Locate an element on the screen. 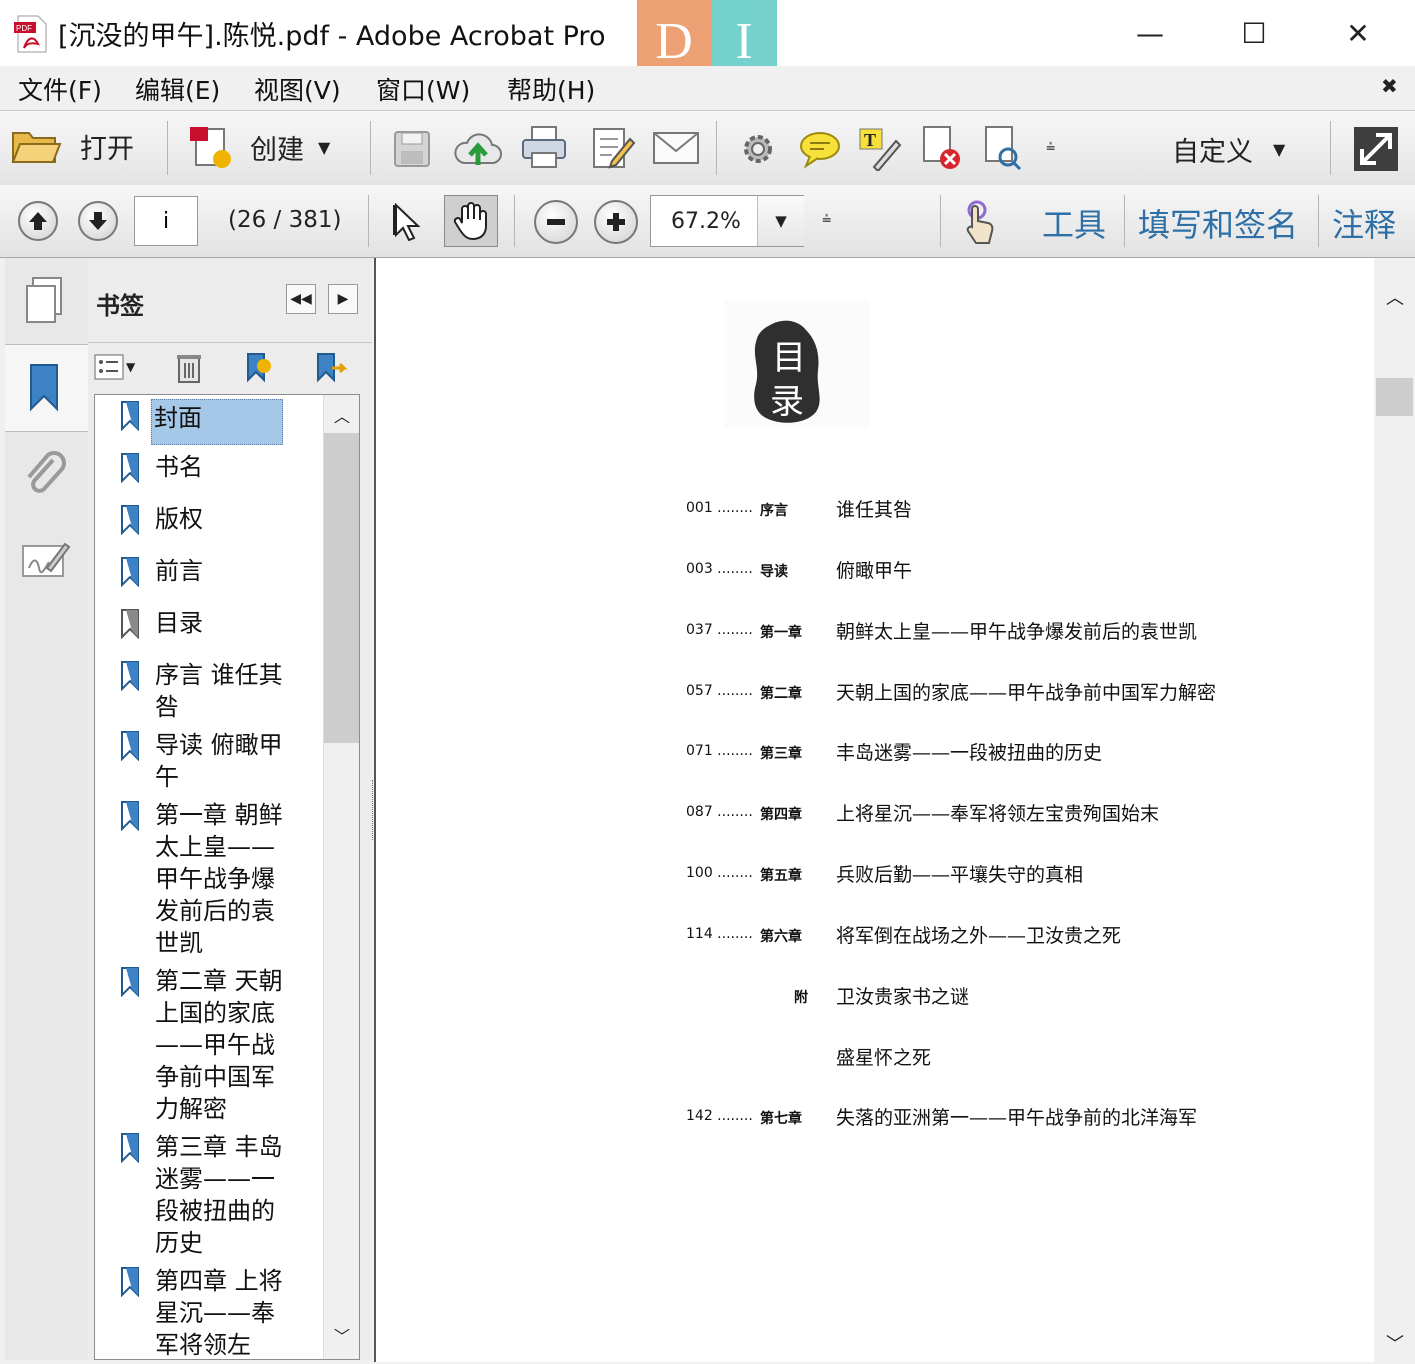  zoom-in-button is located at coordinates (616, 222).